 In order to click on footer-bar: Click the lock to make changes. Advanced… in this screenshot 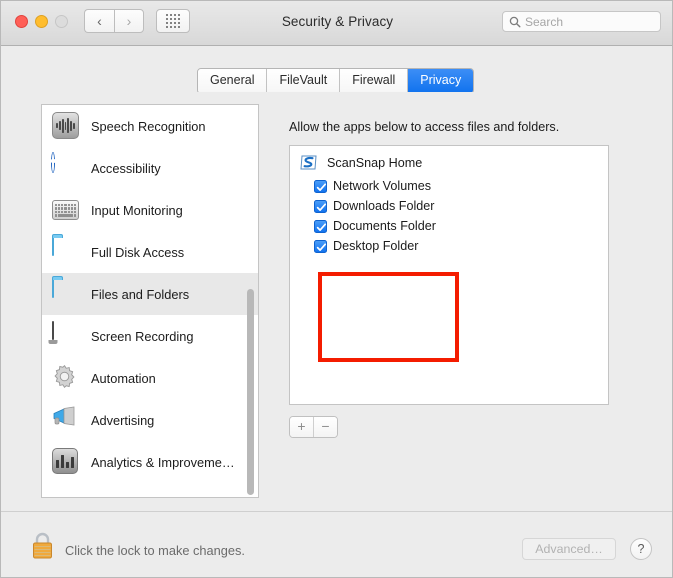, I will do `click(336, 544)`.